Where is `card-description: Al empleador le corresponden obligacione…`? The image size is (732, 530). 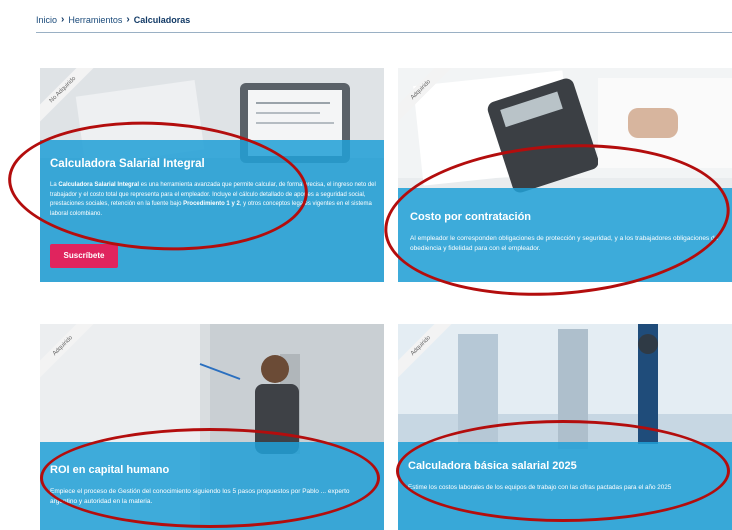 card-description: Al empleador le corresponden obligacione… is located at coordinates (564, 243).